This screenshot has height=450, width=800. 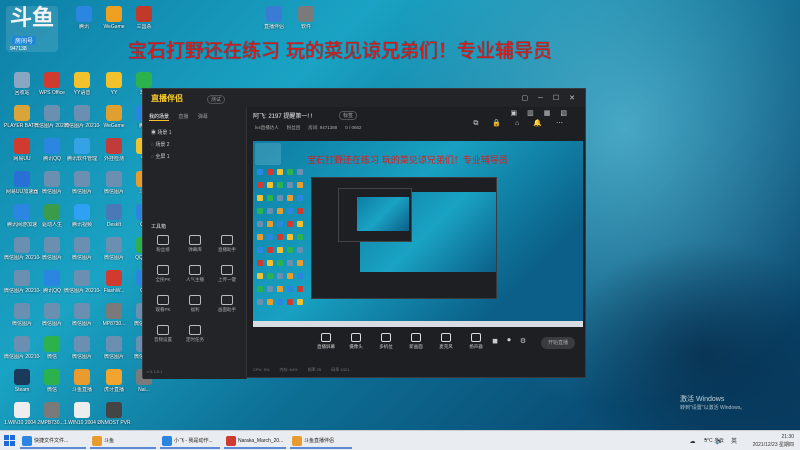 I want to click on desktop-icon: 腾讯软件管理, so click(x=82, y=156).